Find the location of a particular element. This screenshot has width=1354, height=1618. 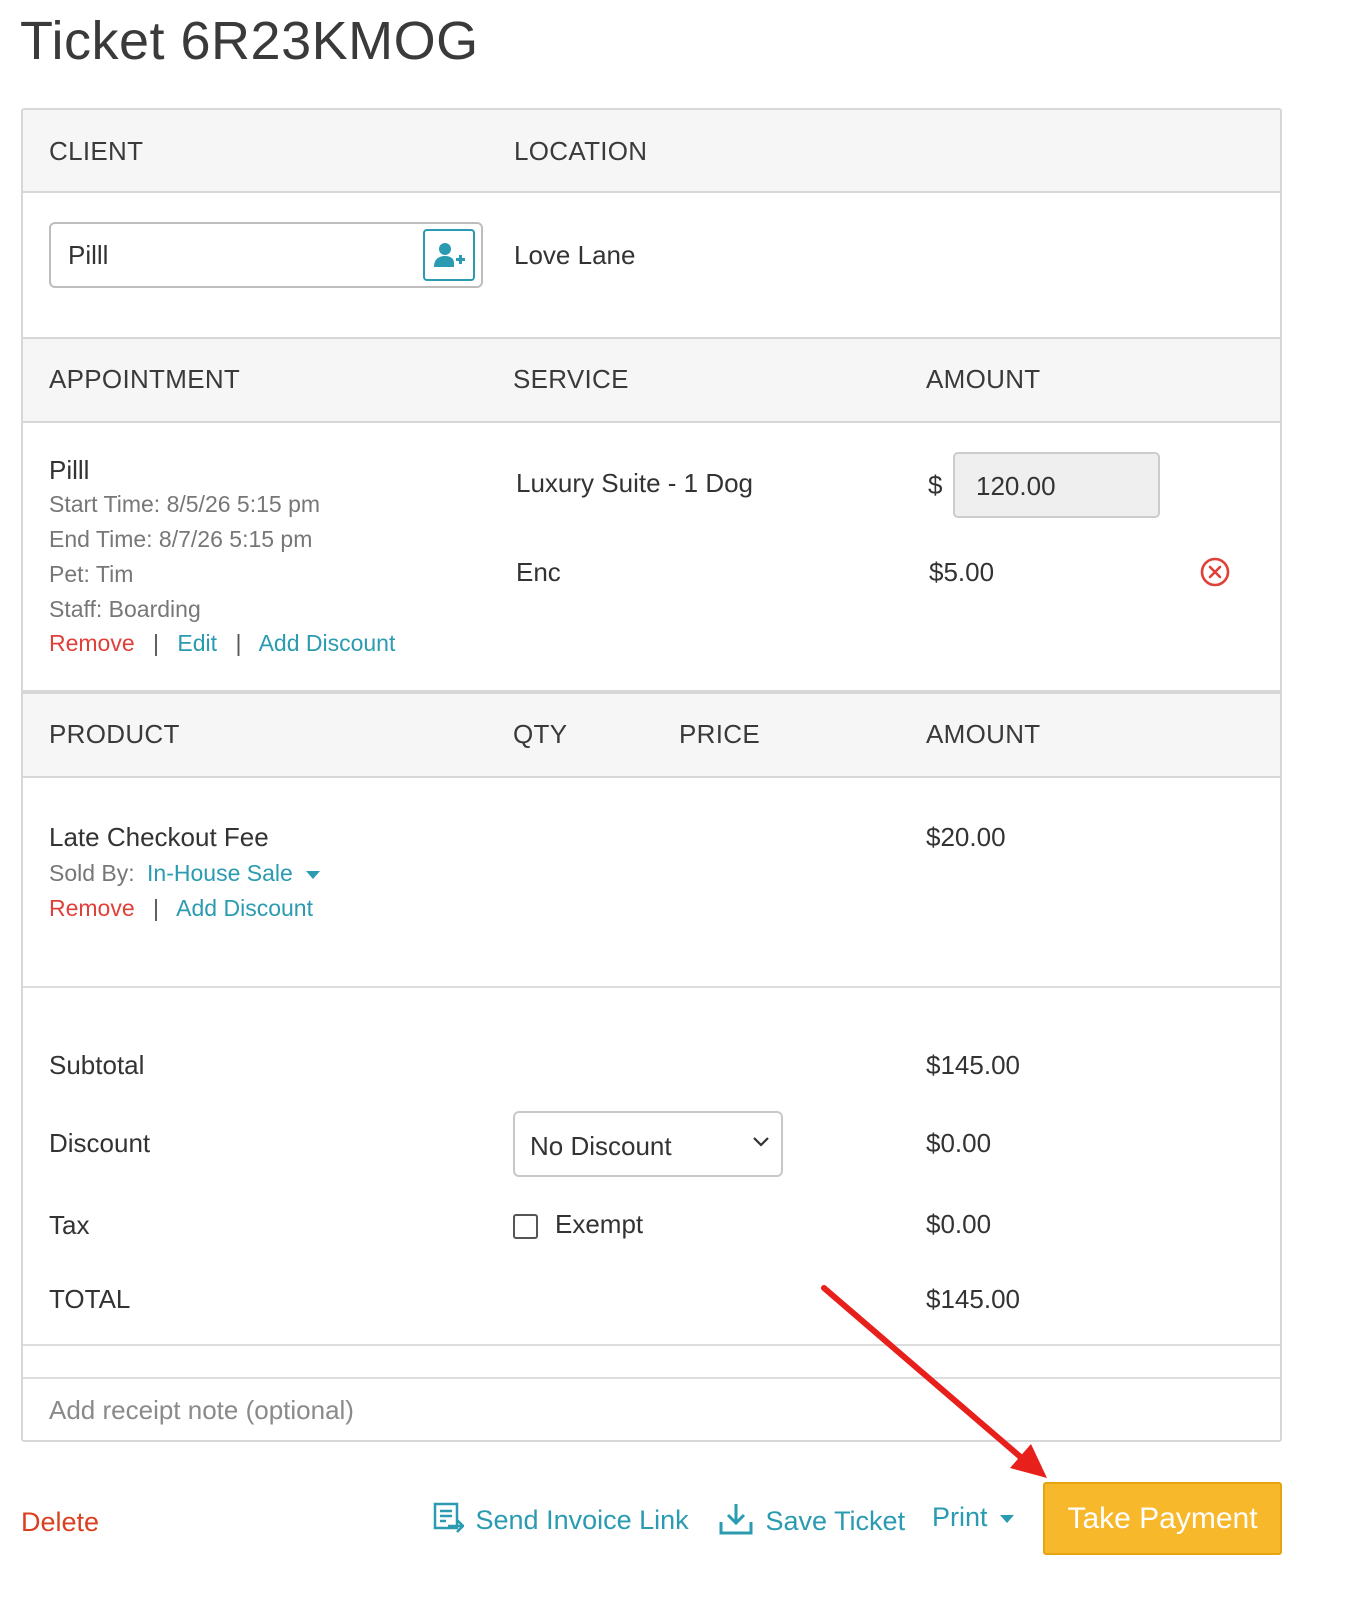

take-payment-button: Take Payment is located at coordinates (1162, 1518).